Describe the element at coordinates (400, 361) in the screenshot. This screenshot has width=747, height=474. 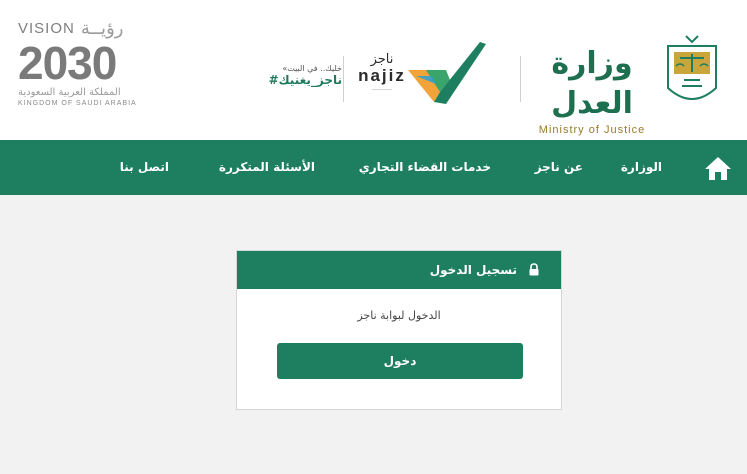
I see `login-button: دخول` at that location.